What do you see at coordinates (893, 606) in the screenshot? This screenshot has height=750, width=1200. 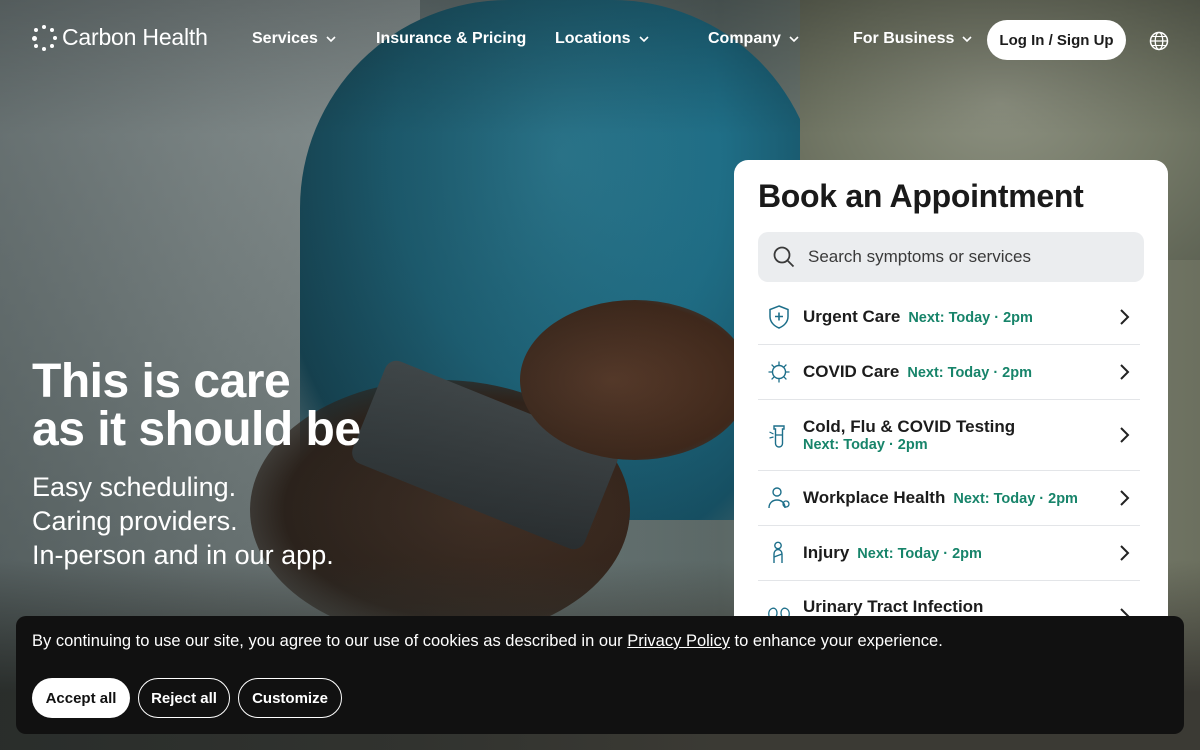 I see `service-name: Urinary Tract Infection` at bounding box center [893, 606].